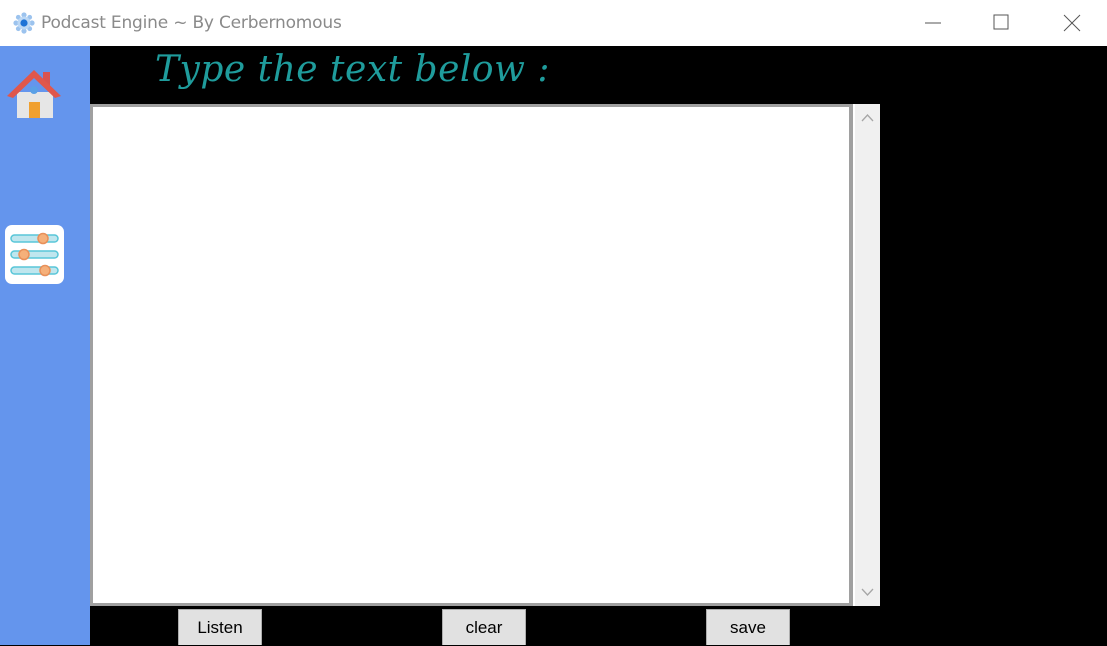 The width and height of the screenshot is (1107, 646). Describe the element at coordinates (867, 592) in the screenshot. I see `chevron-down-icon` at that location.